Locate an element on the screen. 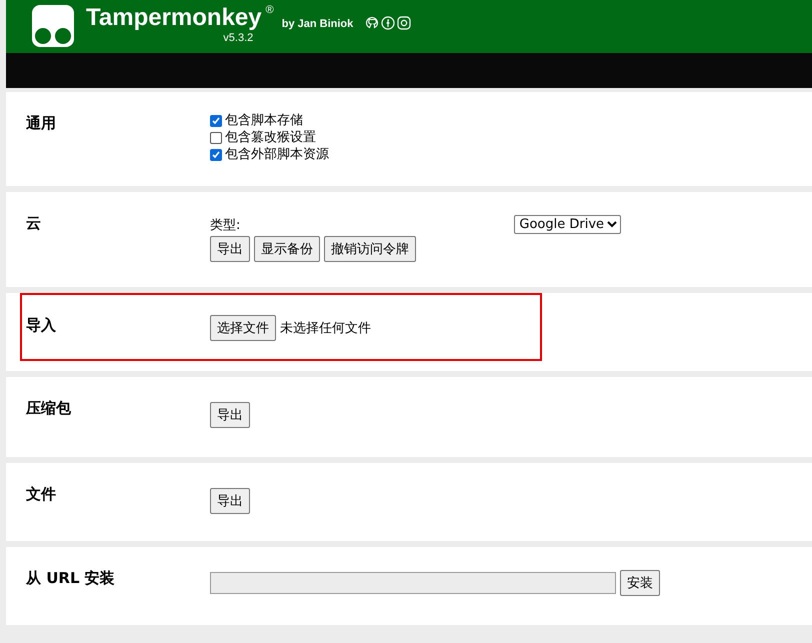 The height and width of the screenshot is (643, 812). section-label: 通用 is located at coordinates (41, 123).